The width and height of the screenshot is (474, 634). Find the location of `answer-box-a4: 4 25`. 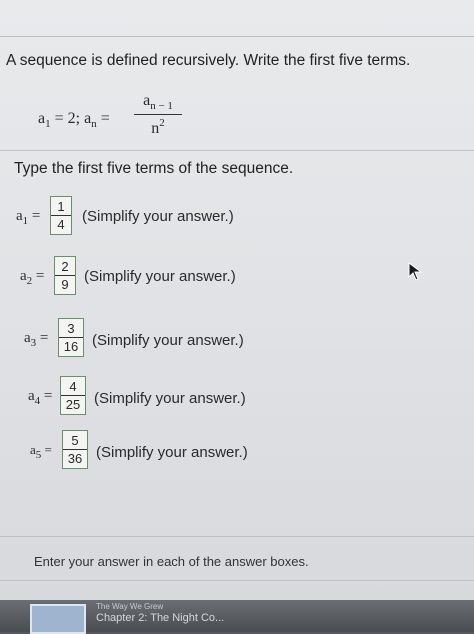

answer-box-a4: 4 25 is located at coordinates (73, 395).